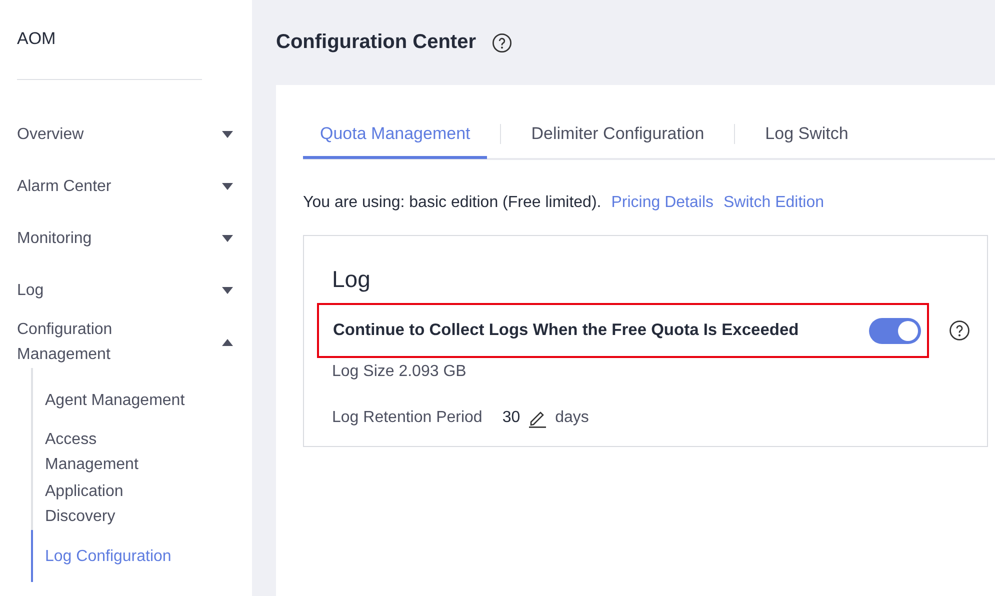  Describe the element at coordinates (572, 418) in the screenshot. I see `retention-unit: days` at that location.